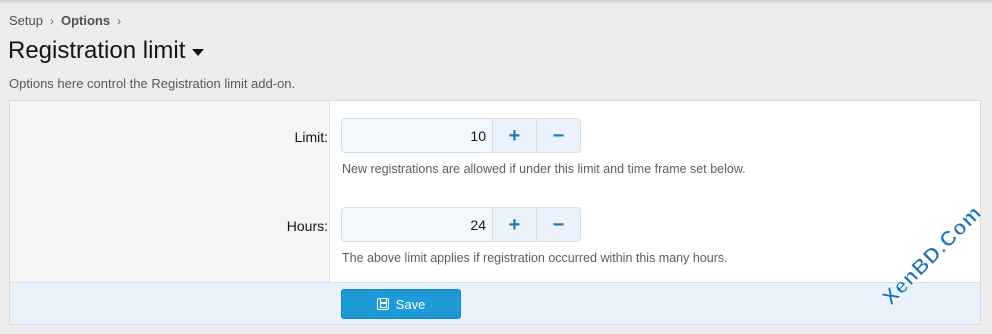 This screenshot has height=334, width=992. I want to click on limit-decrement-button: −, so click(558, 135).